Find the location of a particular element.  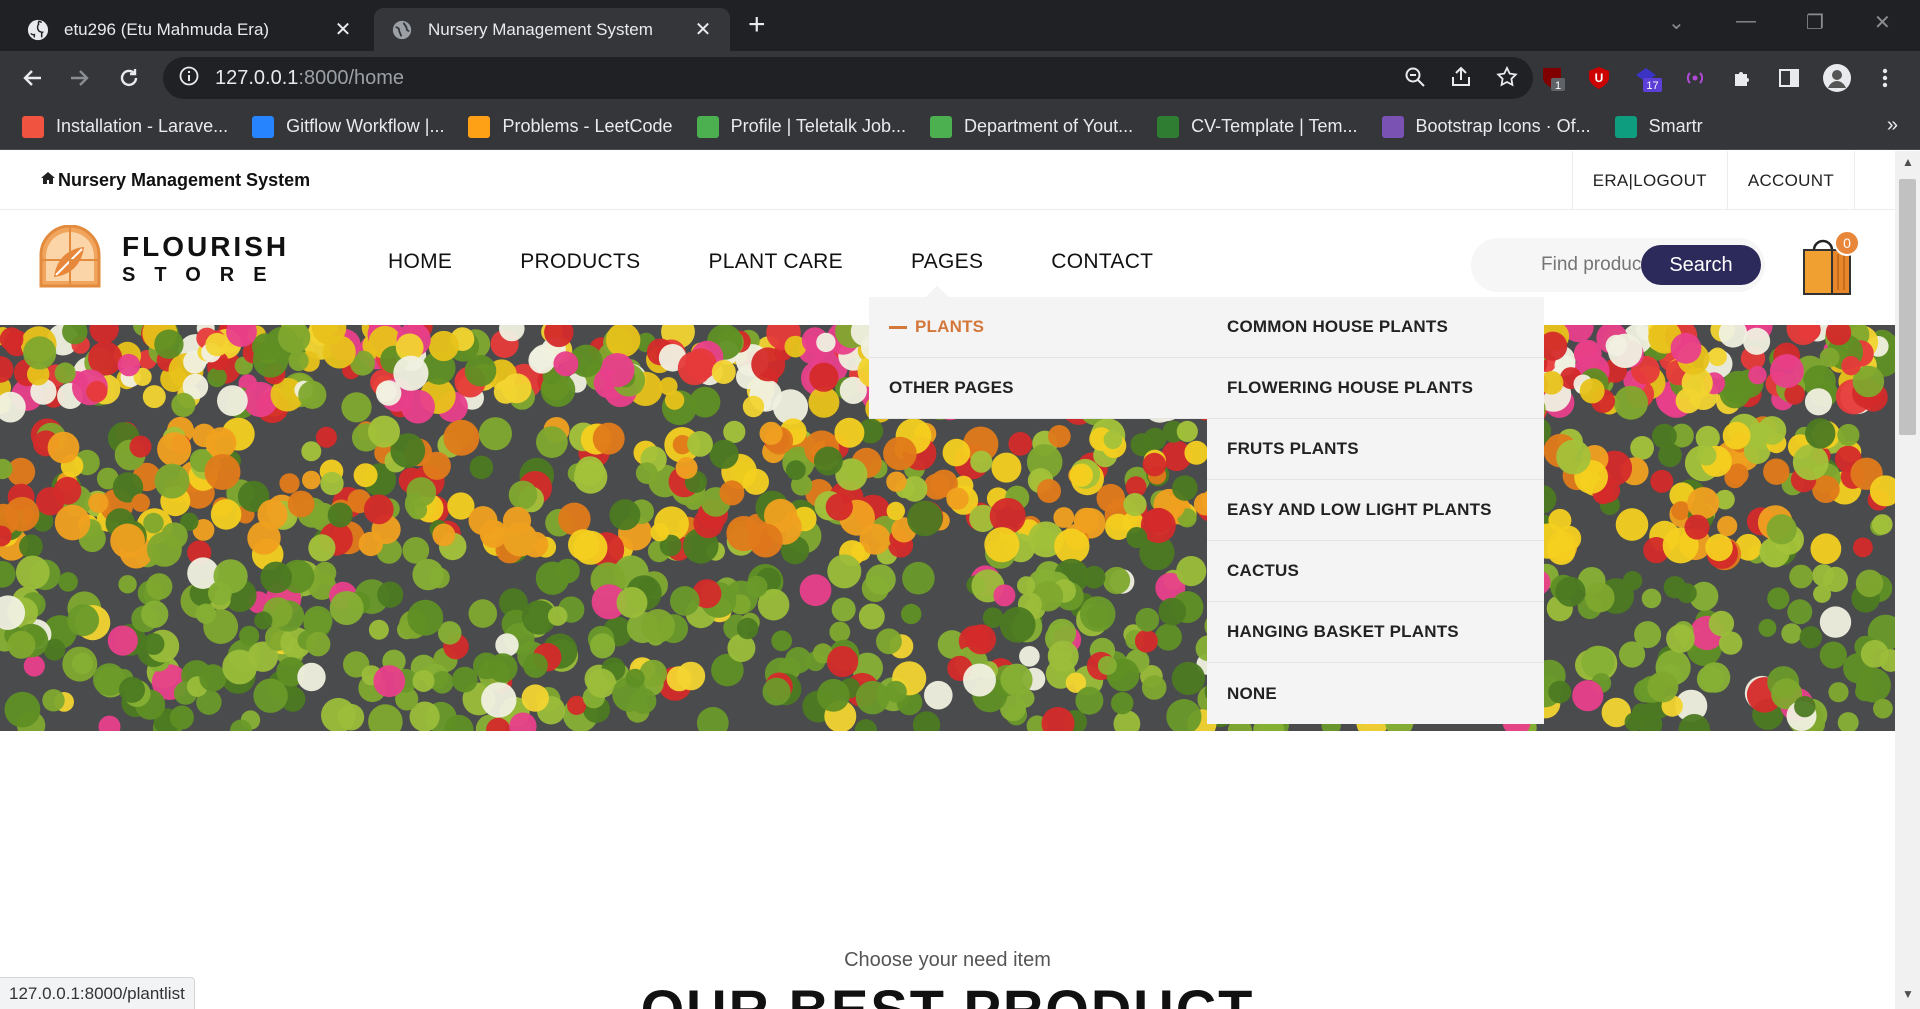

svg-text: 17 is located at coordinates (1652, 86).